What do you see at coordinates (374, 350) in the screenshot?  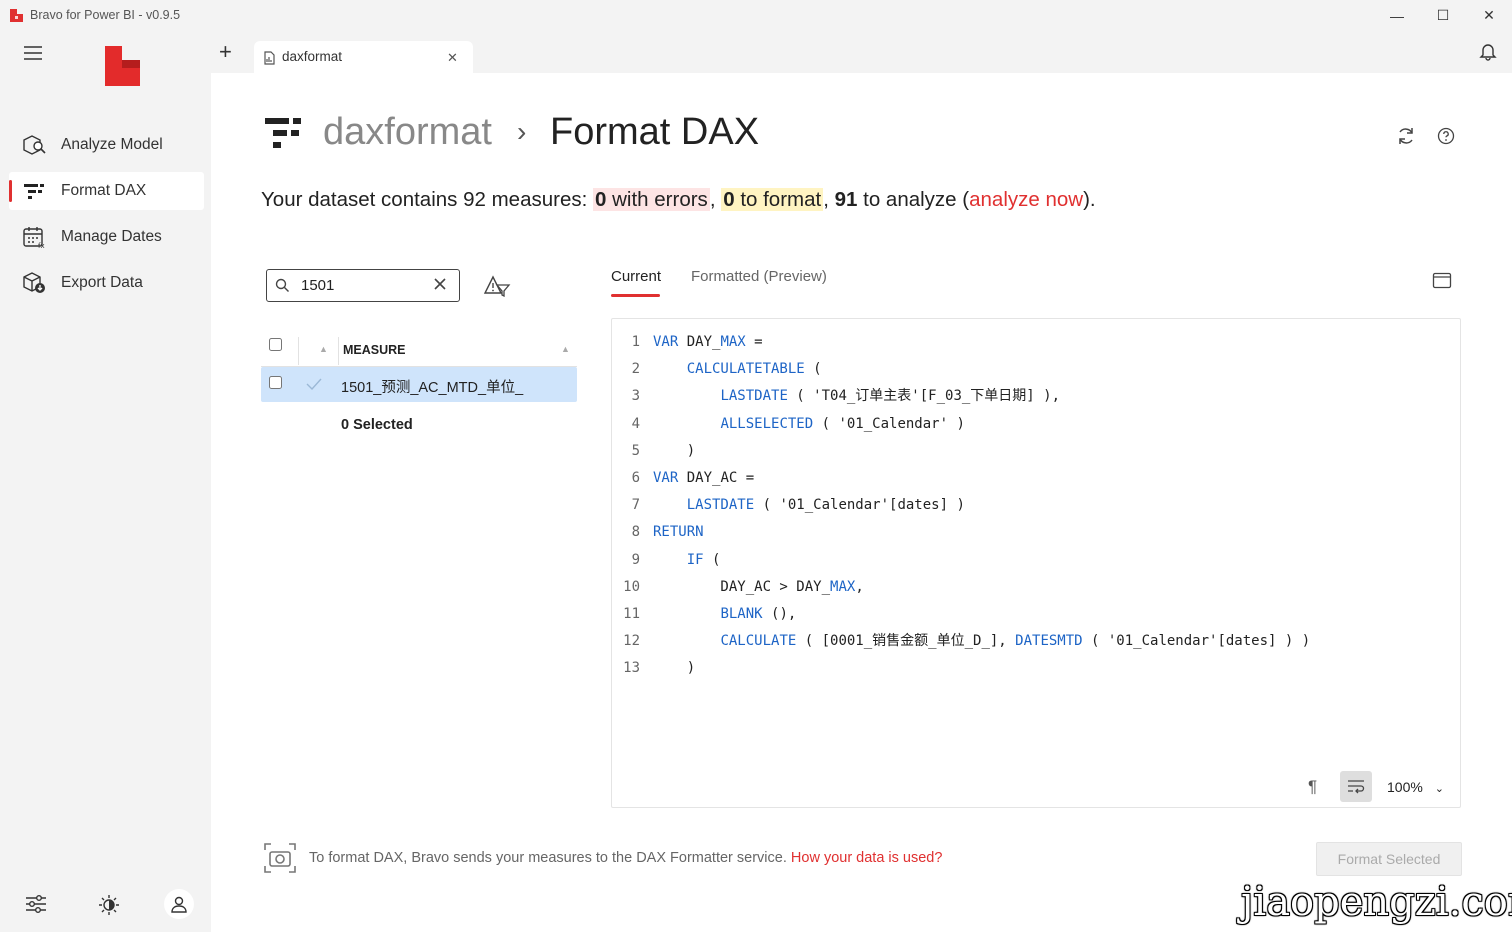 I see `measure-column-header: MEASURE` at bounding box center [374, 350].